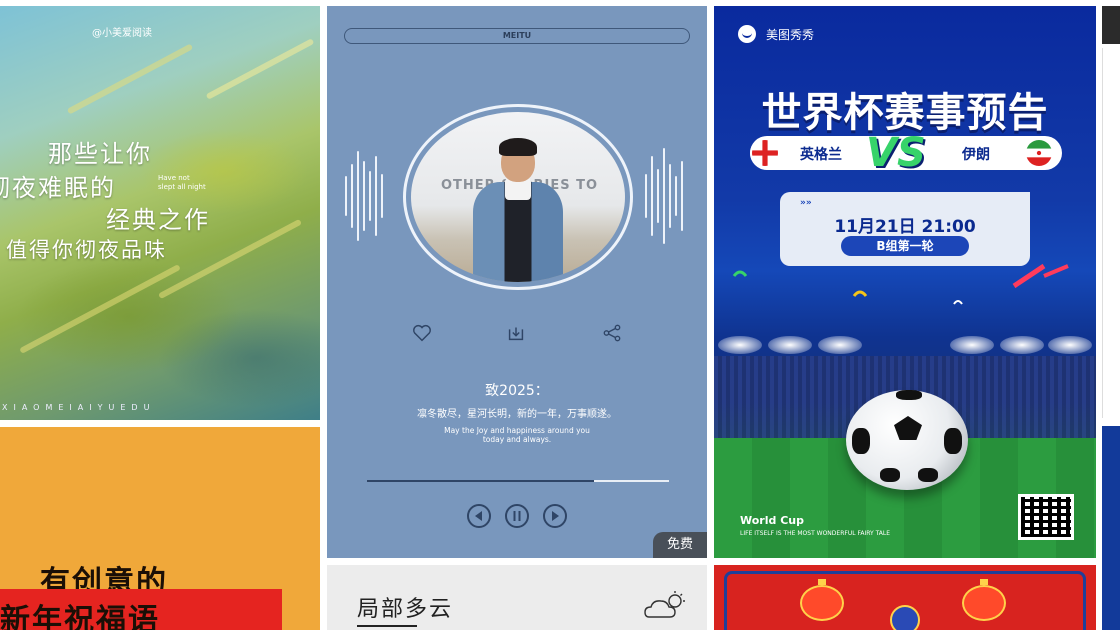 Image resolution: width=1120 pixels, height=630 pixels. I want to click on template-card-weather: 局部多云, so click(517, 597).